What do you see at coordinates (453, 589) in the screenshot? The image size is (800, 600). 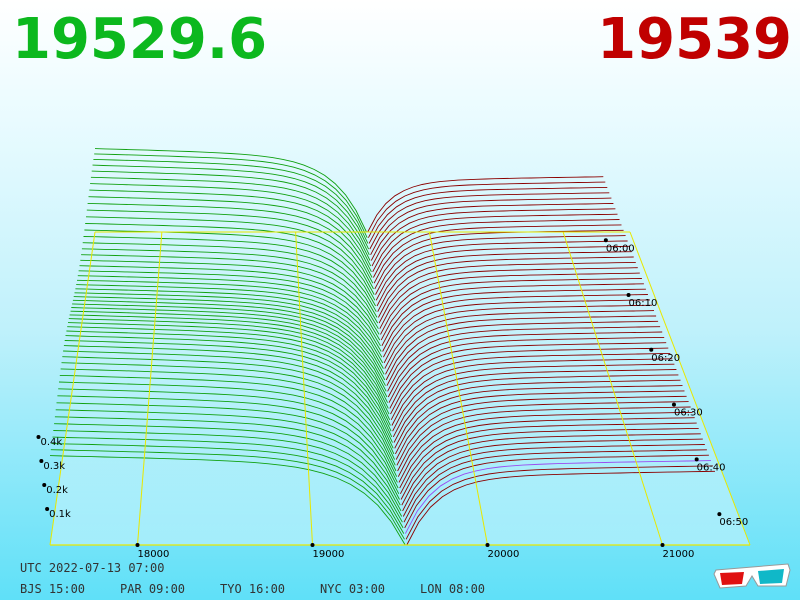 I see `tz-lon: LON 08:00` at bounding box center [453, 589].